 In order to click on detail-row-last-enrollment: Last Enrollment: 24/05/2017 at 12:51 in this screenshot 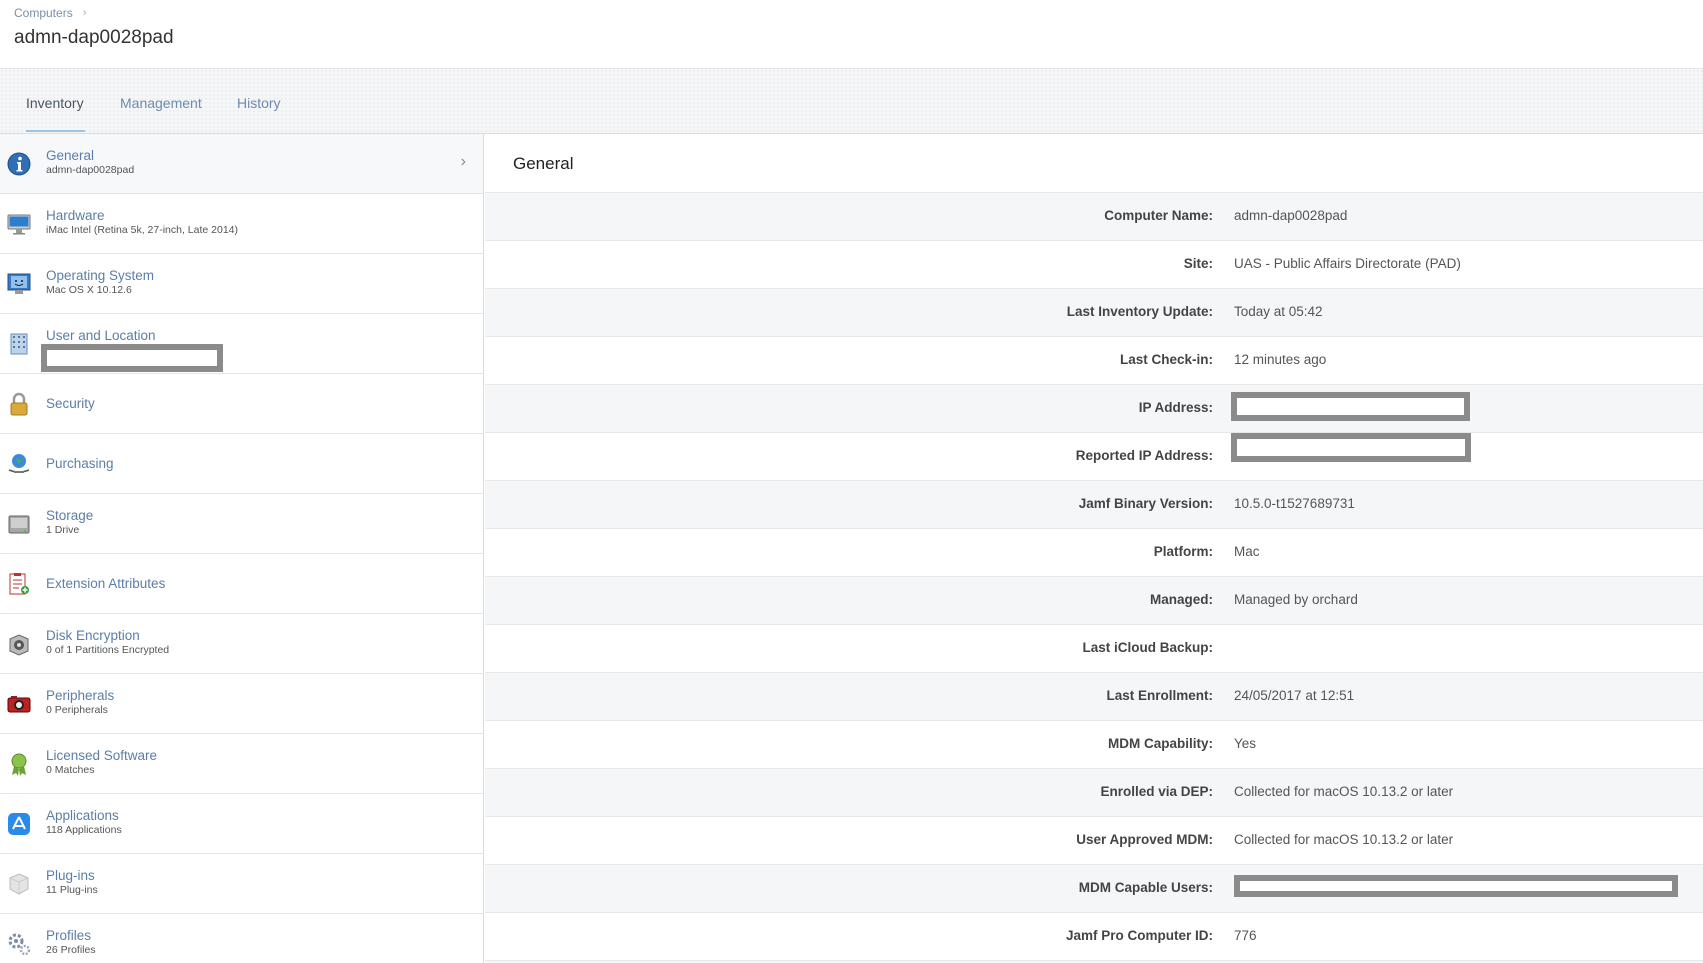, I will do `click(1094, 696)`.